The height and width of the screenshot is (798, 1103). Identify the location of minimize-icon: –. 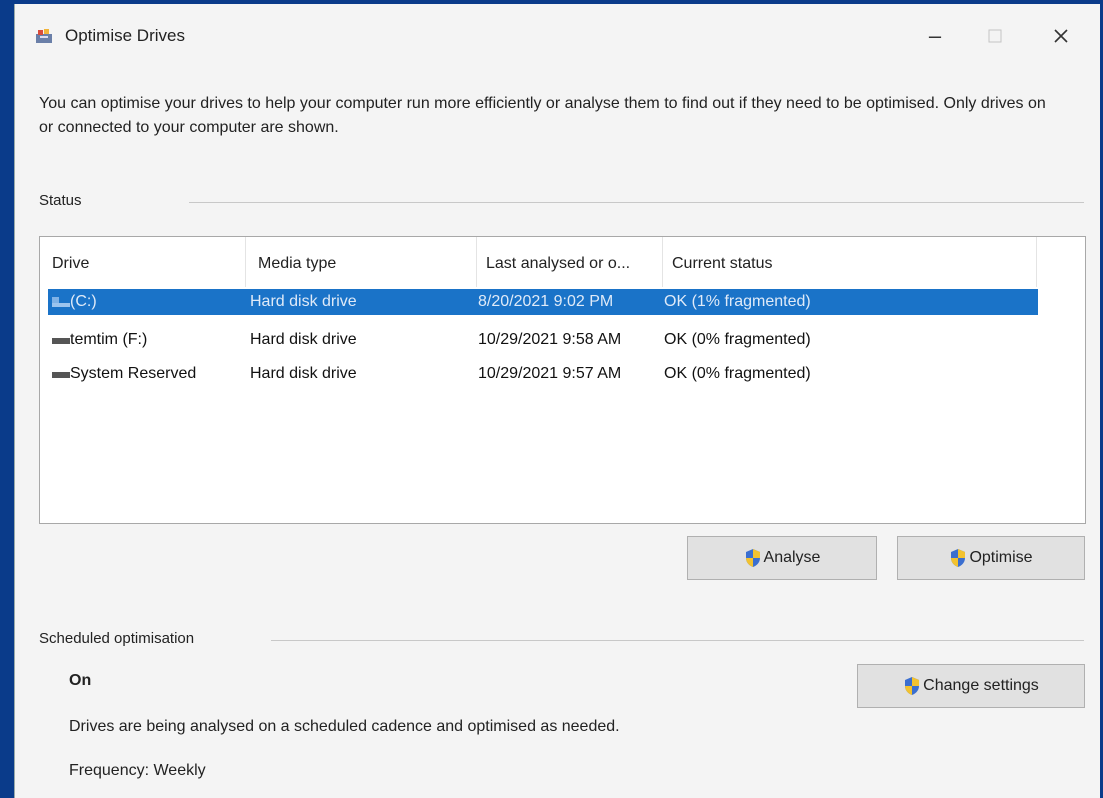
(935, 35).